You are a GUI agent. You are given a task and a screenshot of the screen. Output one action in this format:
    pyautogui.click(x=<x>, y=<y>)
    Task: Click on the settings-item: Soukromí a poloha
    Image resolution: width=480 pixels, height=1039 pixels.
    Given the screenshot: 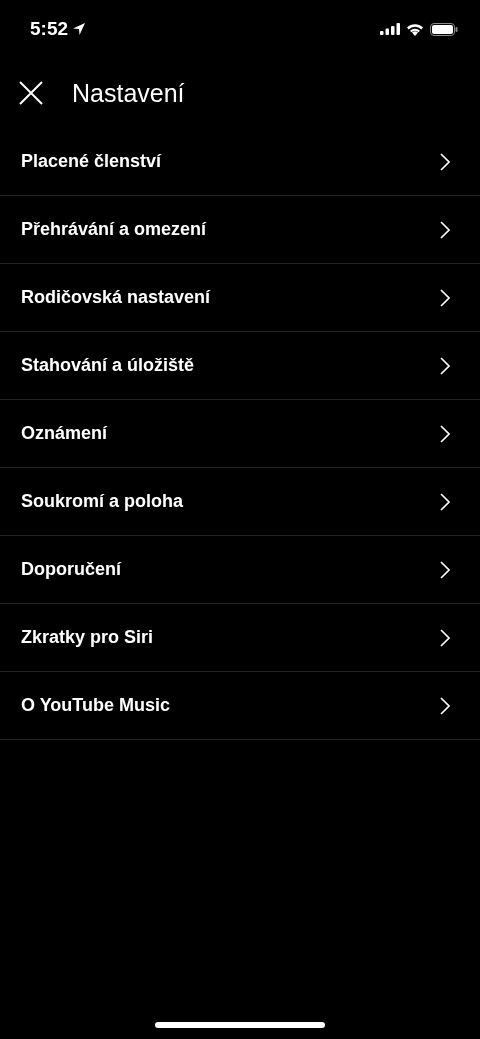 What is the action you would take?
    pyautogui.click(x=240, y=502)
    